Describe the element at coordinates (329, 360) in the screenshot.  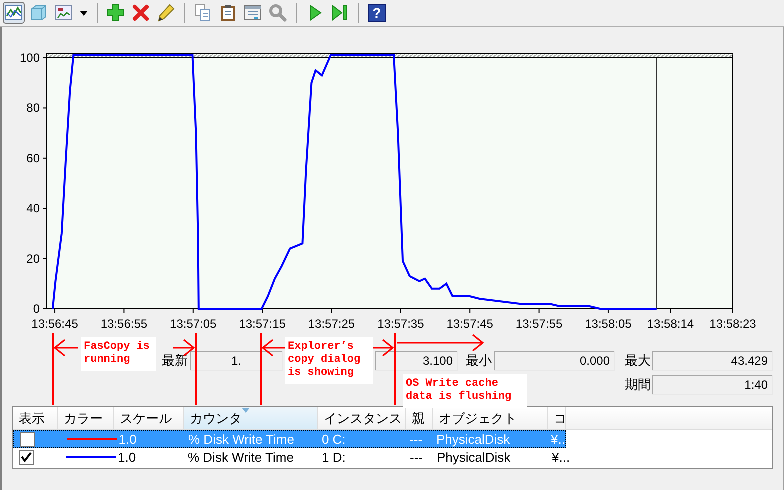
I see `annotation-tooltip: Explorer’s copy dialog is showing` at that location.